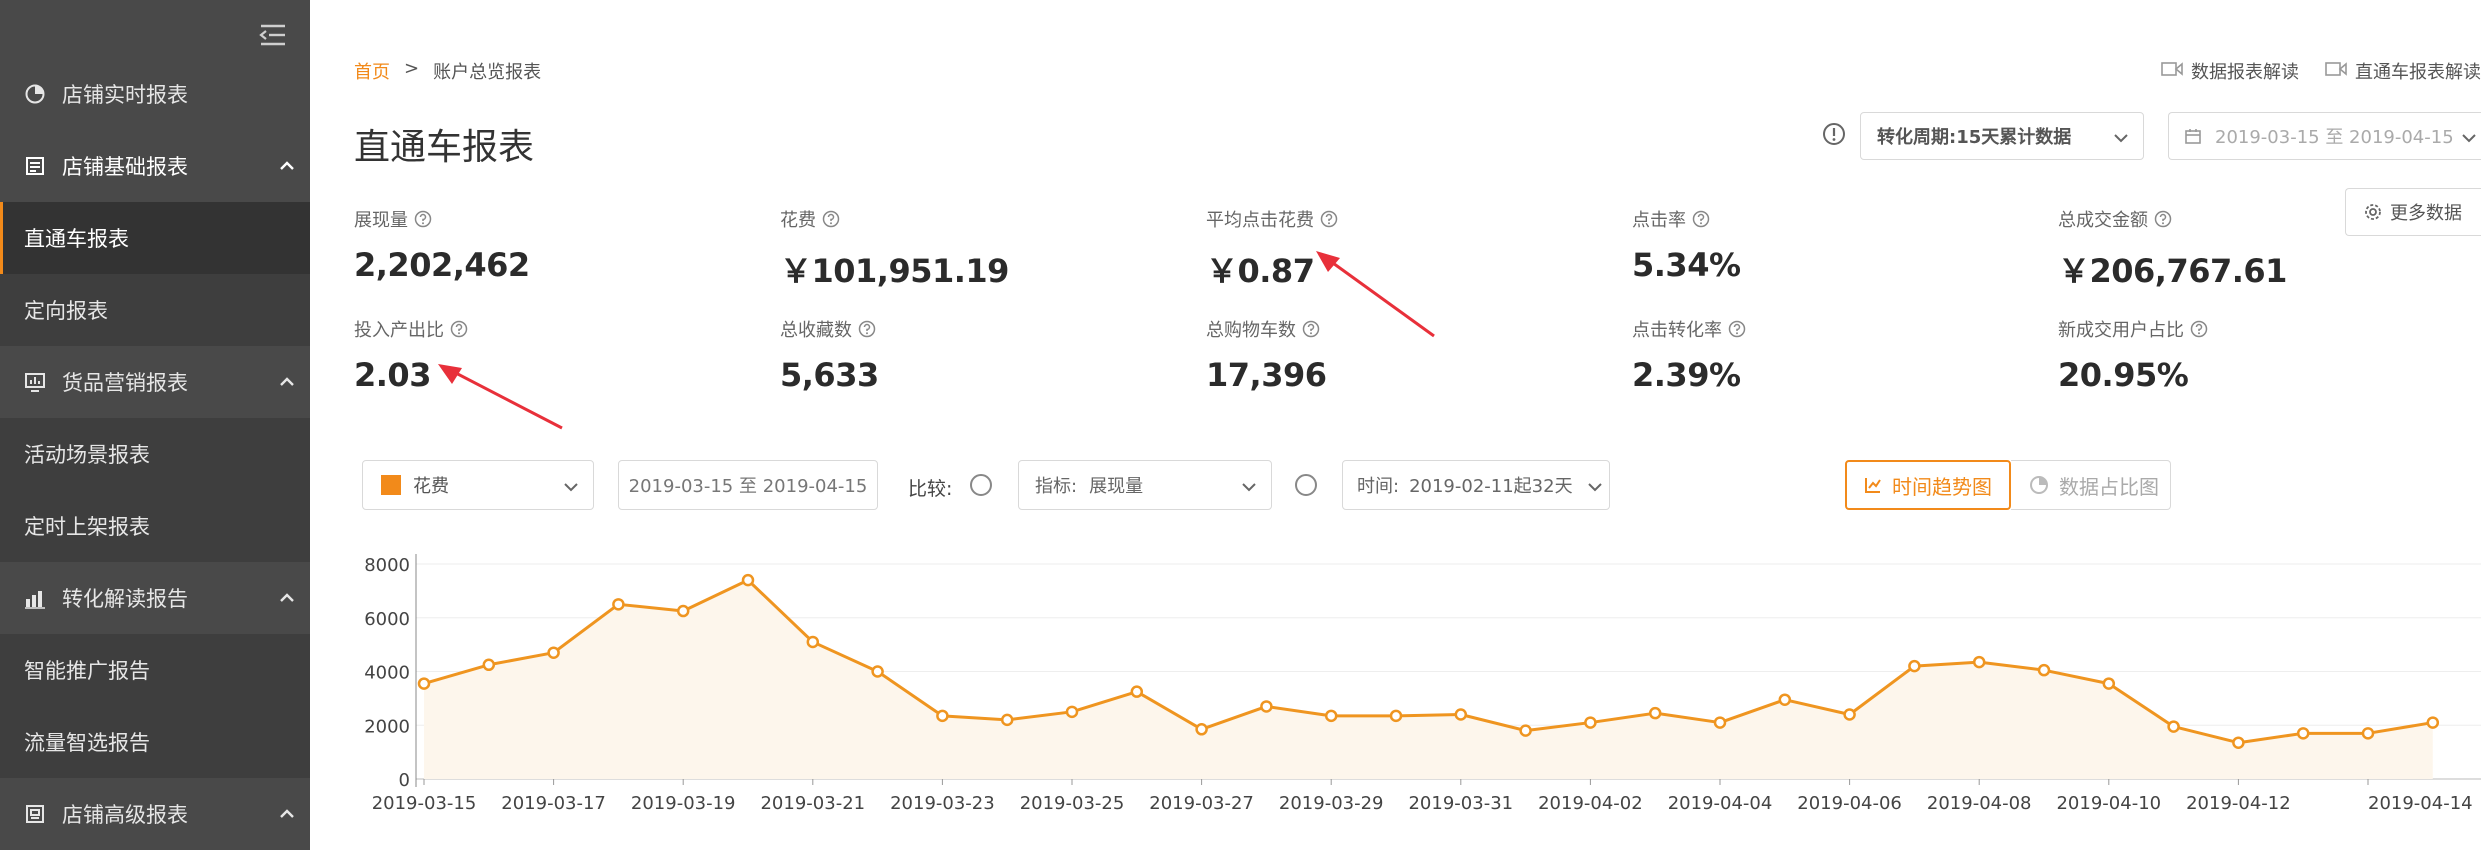 The image size is (2481, 850). What do you see at coordinates (2336, 71) in the screenshot?
I see `video-icon` at bounding box center [2336, 71].